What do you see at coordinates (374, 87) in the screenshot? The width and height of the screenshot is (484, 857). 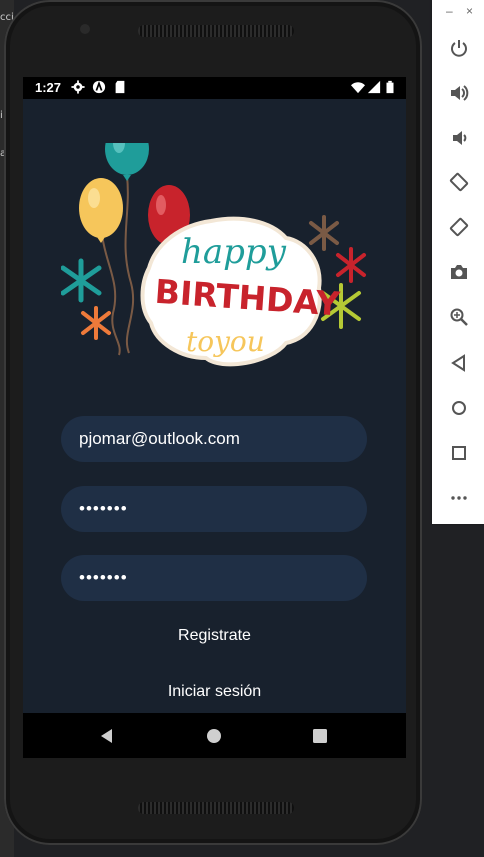 I see `cell-signal-icon` at bounding box center [374, 87].